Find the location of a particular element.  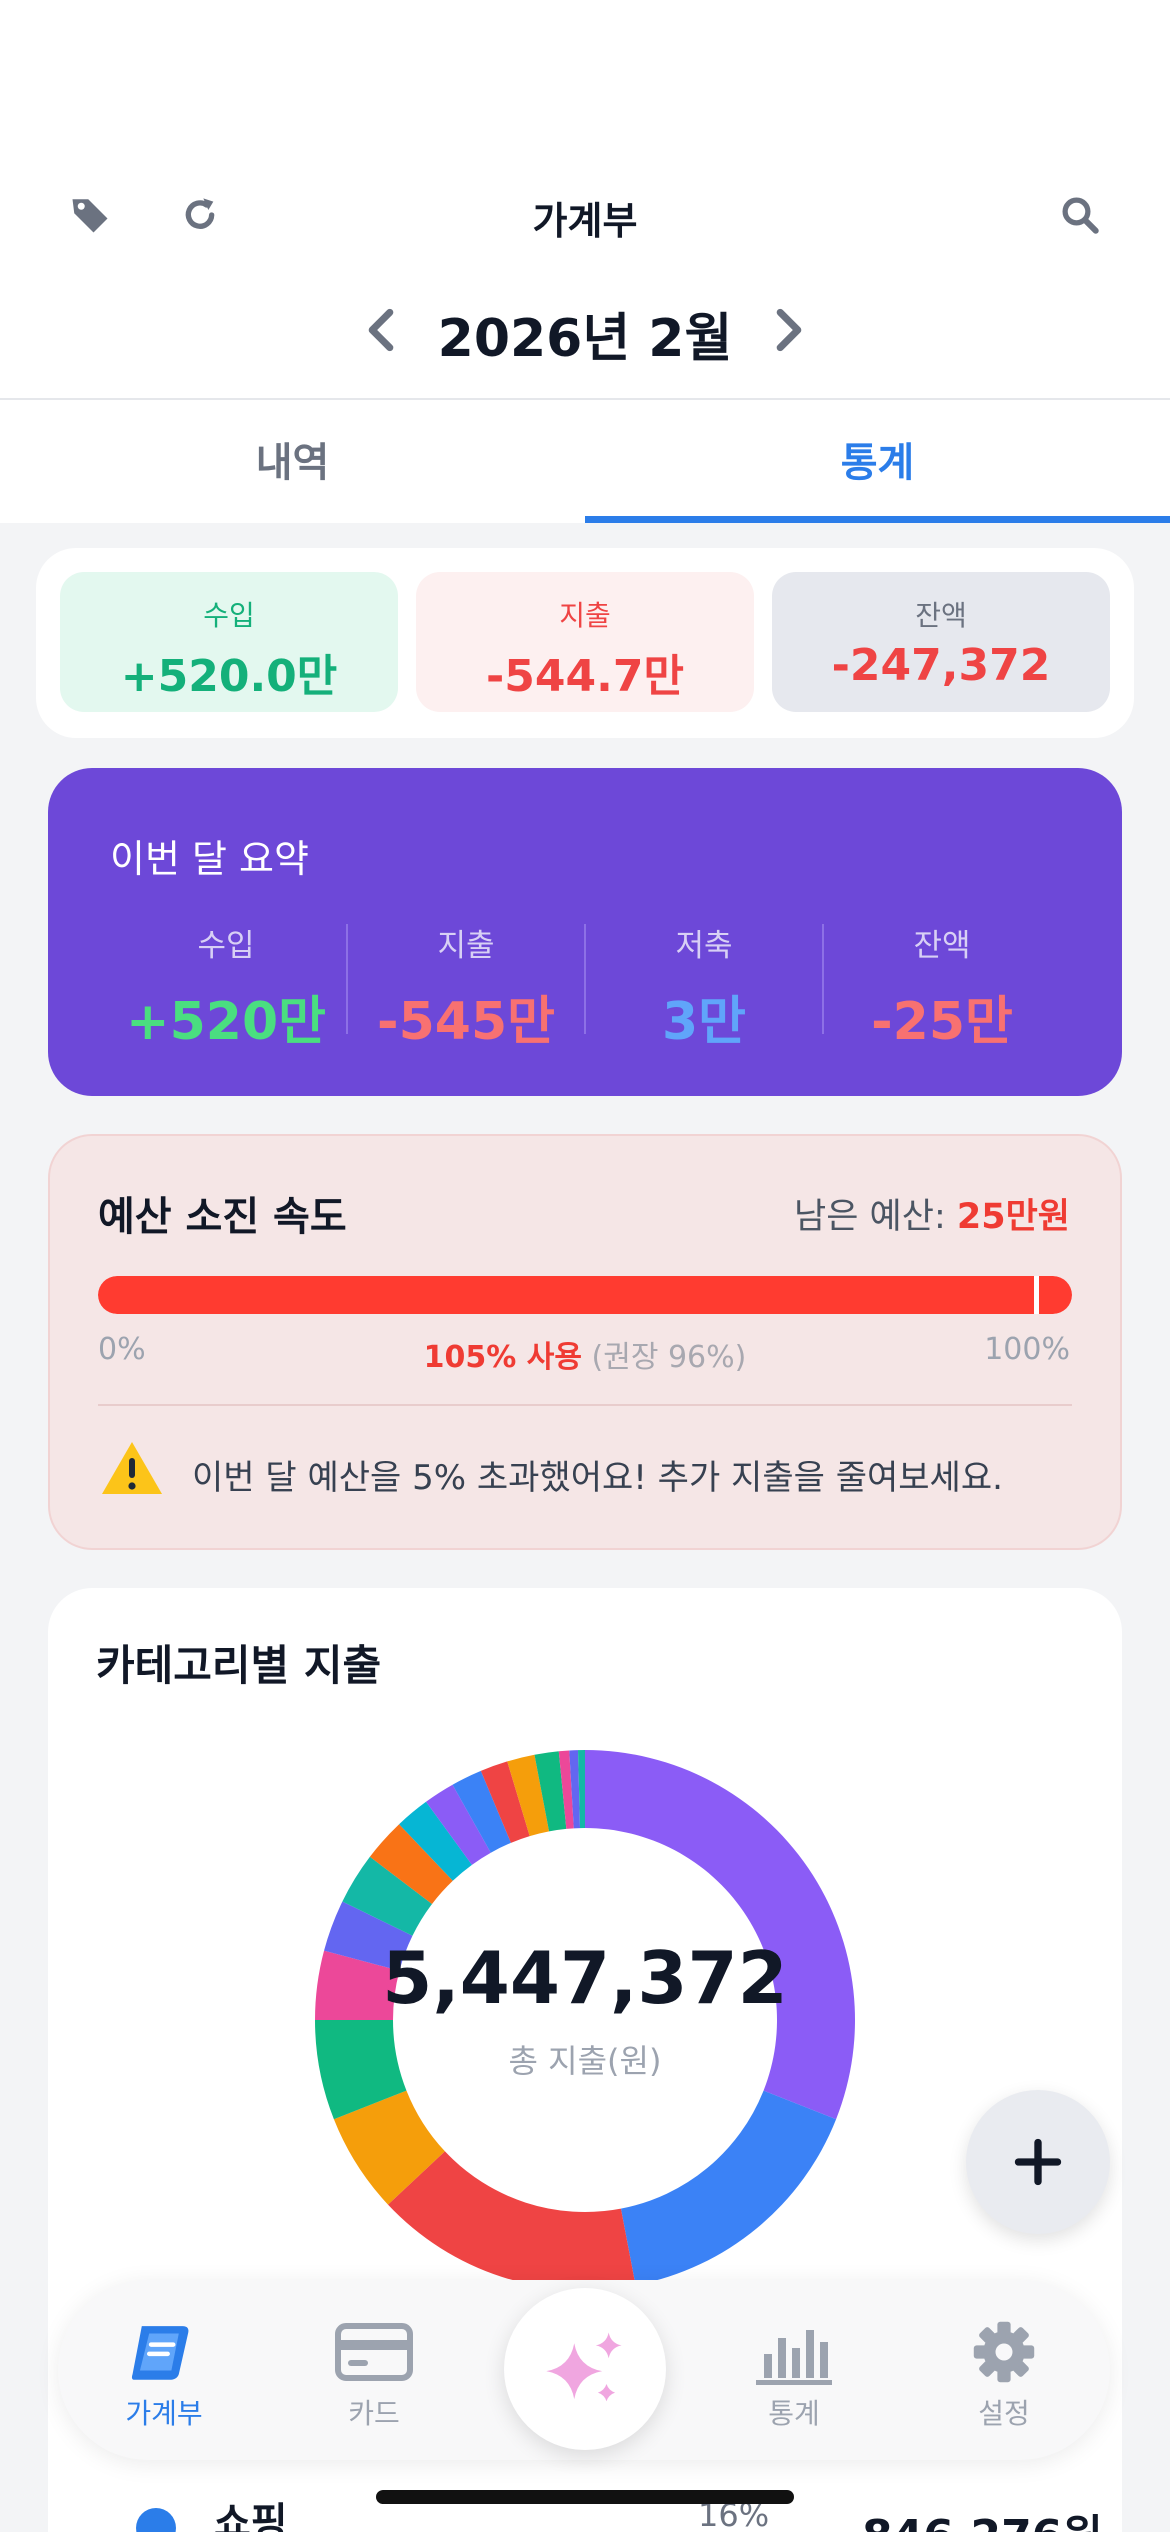

next-month-button is located at coordinates (789, 330).